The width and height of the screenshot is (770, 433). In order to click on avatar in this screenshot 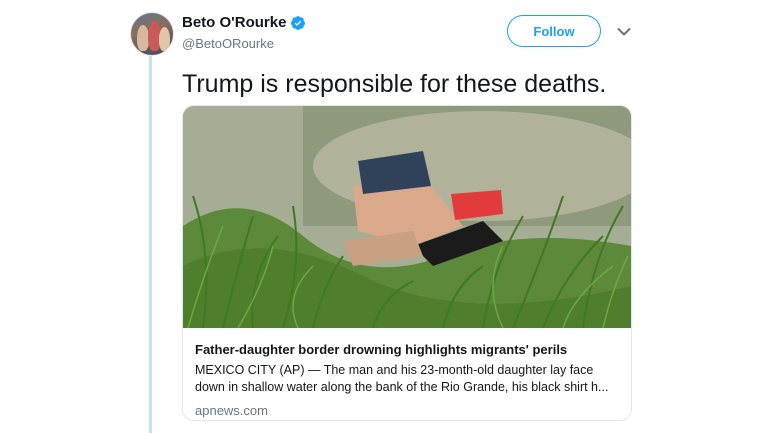, I will do `click(152, 34)`.